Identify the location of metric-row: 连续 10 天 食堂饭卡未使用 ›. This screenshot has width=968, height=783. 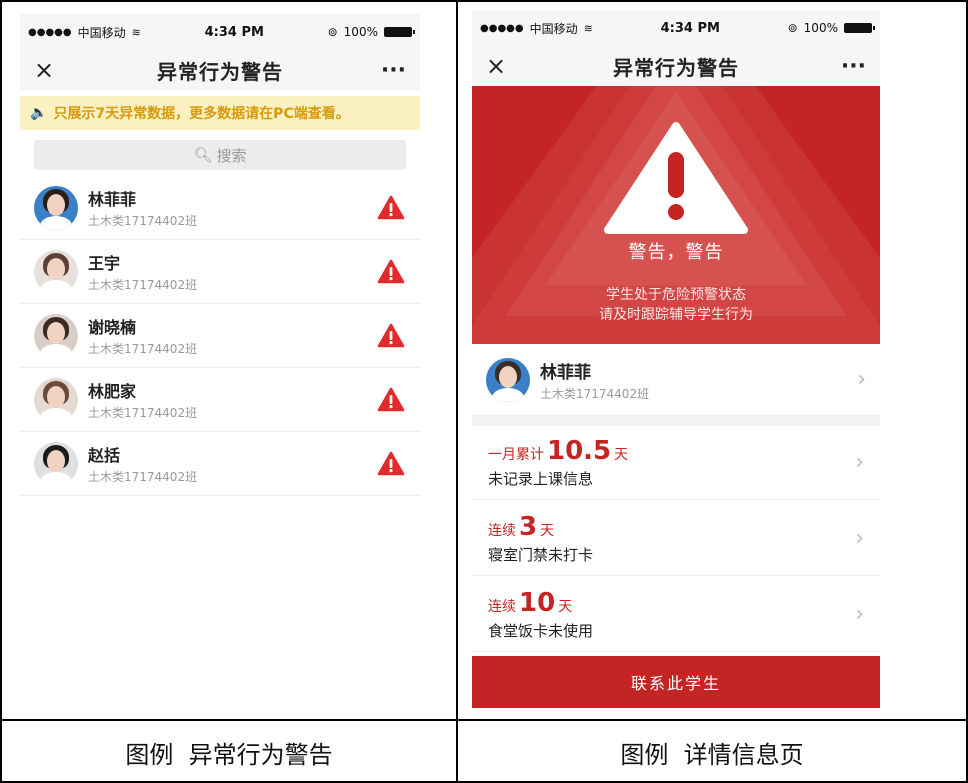
(676, 615).